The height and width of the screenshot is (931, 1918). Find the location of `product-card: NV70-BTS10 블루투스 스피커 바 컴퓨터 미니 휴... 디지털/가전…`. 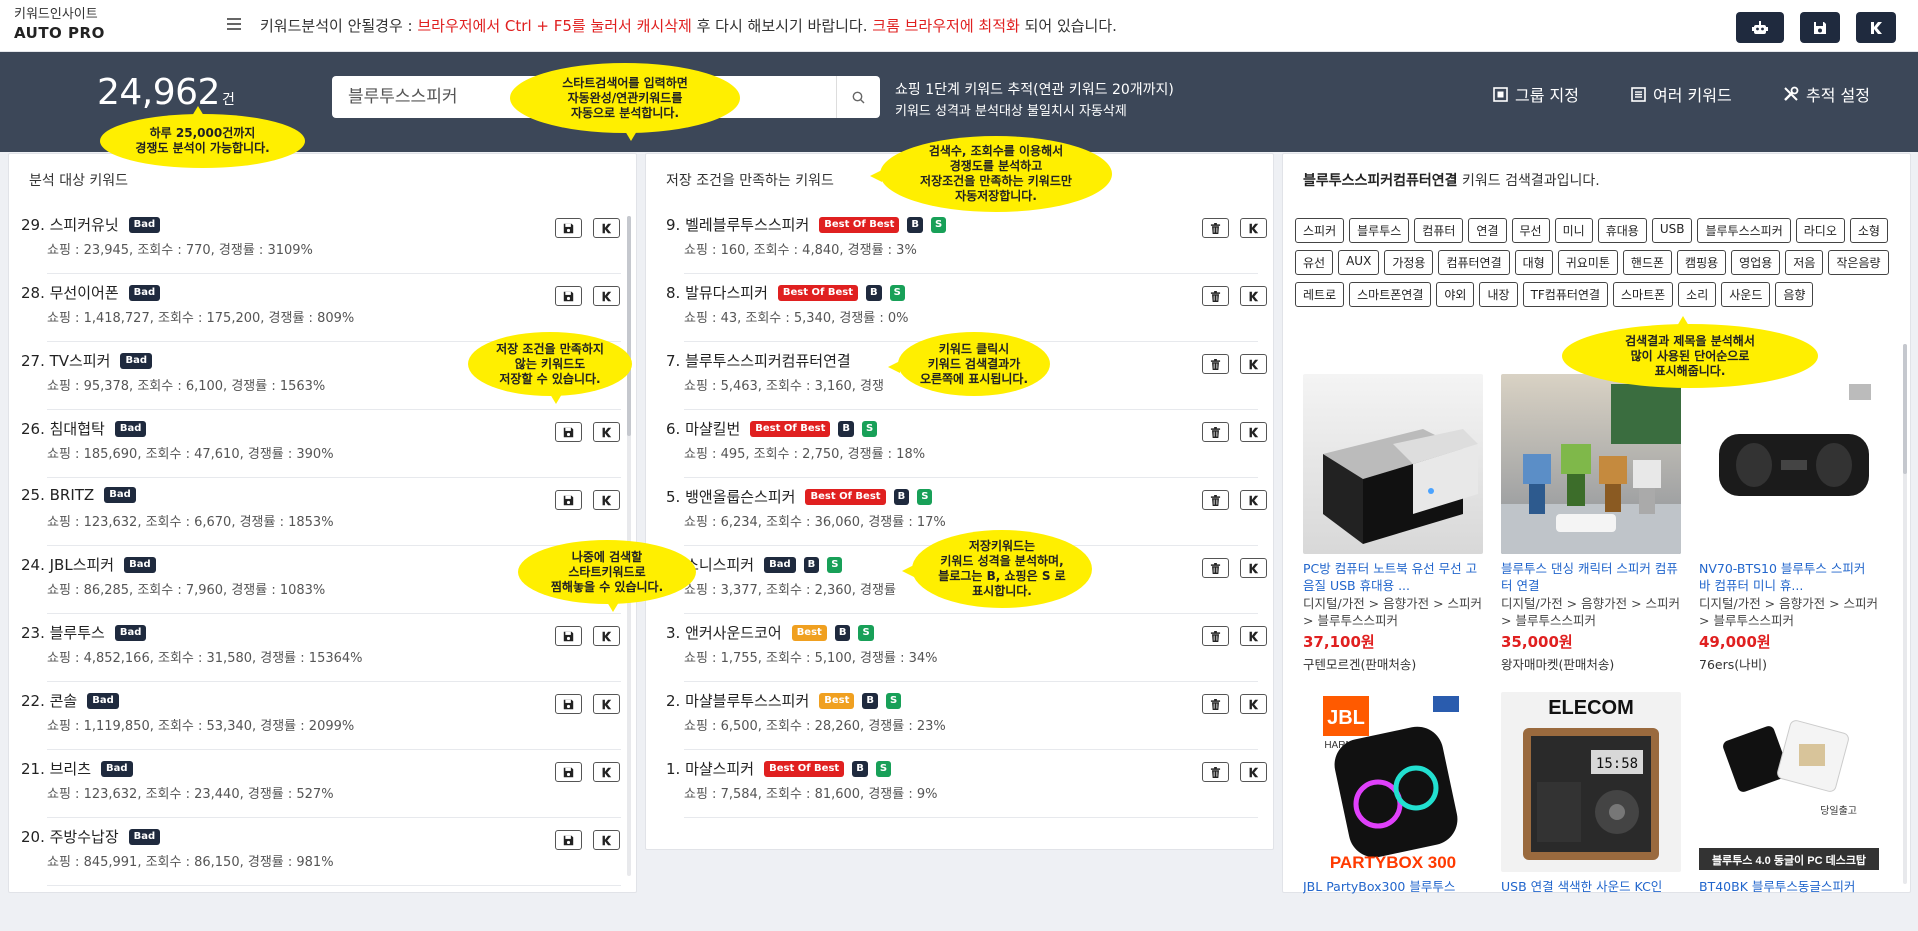

product-card: NV70-BTS10 블루투스 스피커 바 컴퓨터 미니 휴... 디지털/가전… is located at coordinates (1789, 523).